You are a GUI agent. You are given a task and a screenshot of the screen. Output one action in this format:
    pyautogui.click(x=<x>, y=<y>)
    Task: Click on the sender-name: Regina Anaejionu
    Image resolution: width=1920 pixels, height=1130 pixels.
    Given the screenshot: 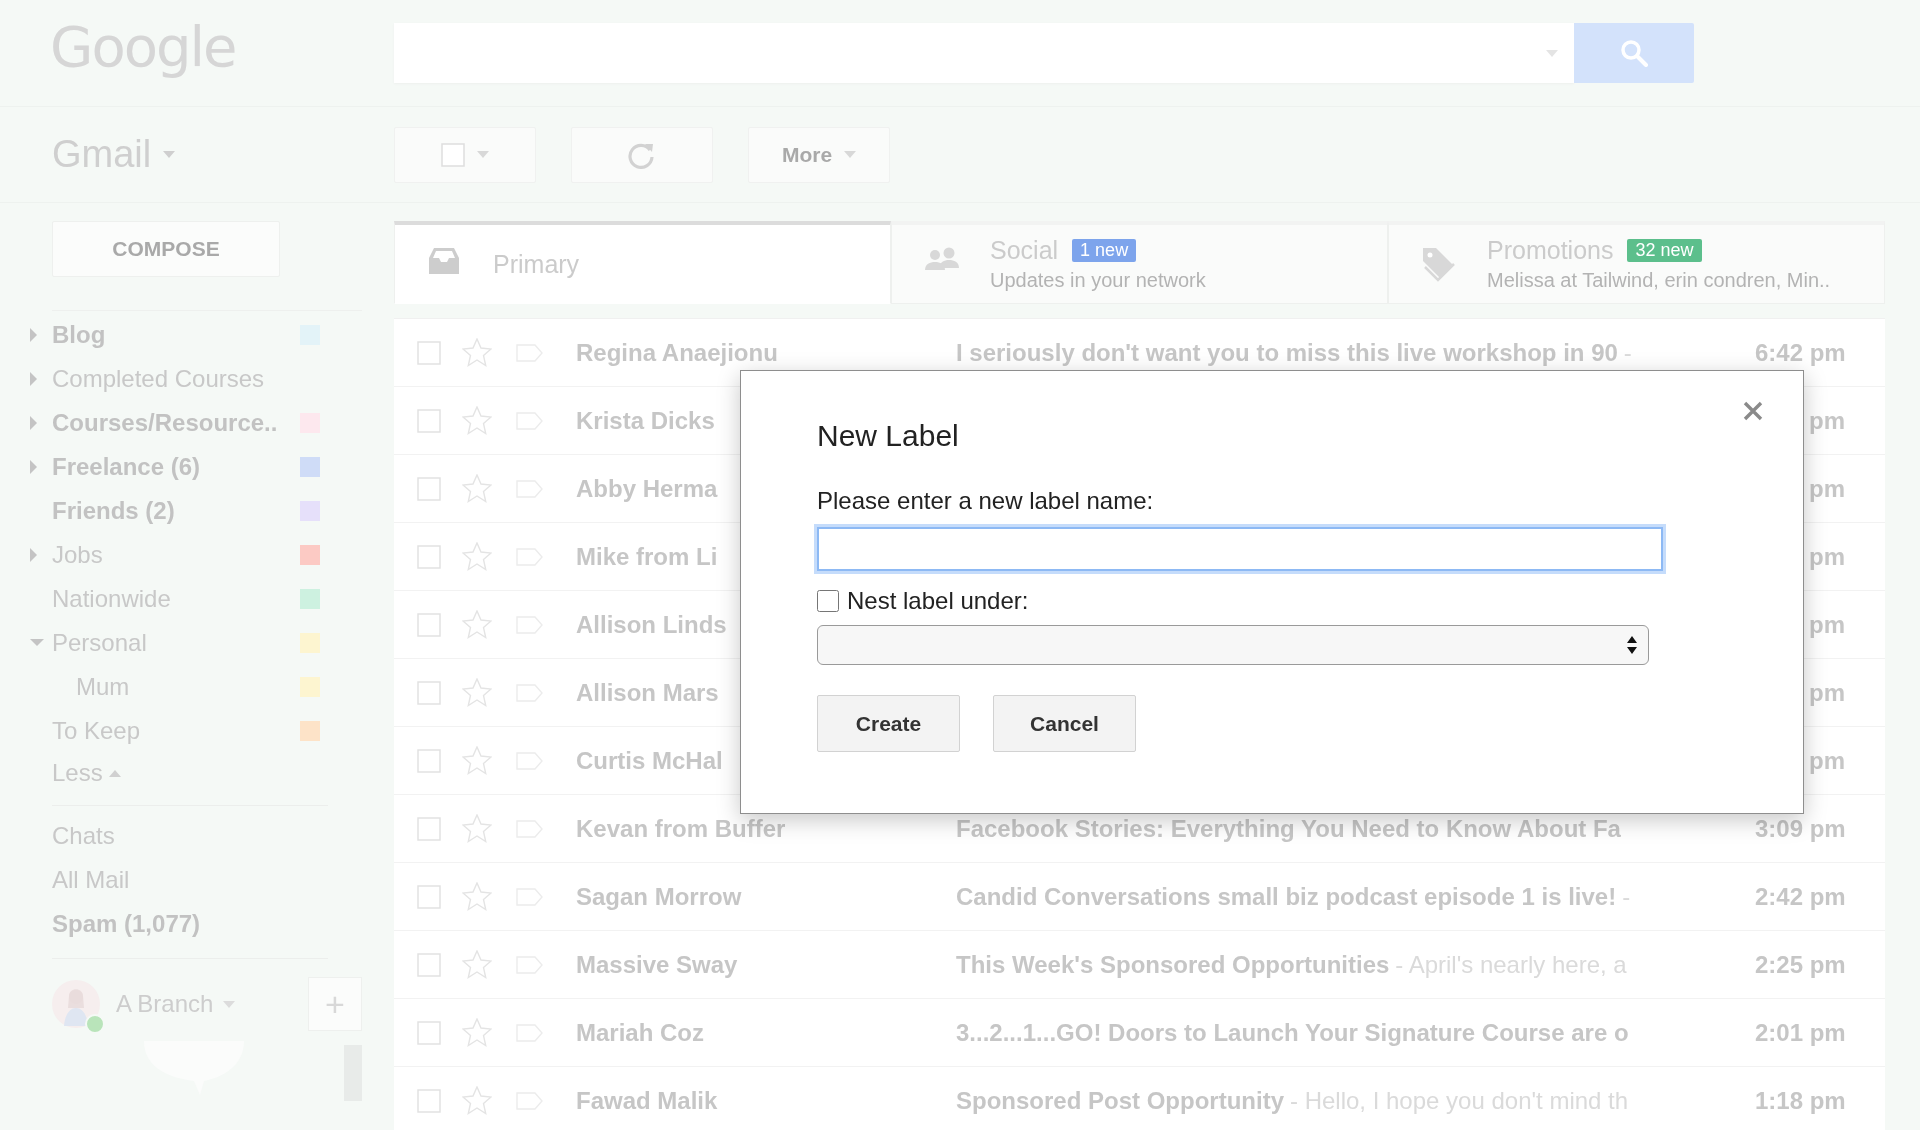 What is the action you would take?
    pyautogui.click(x=677, y=352)
    